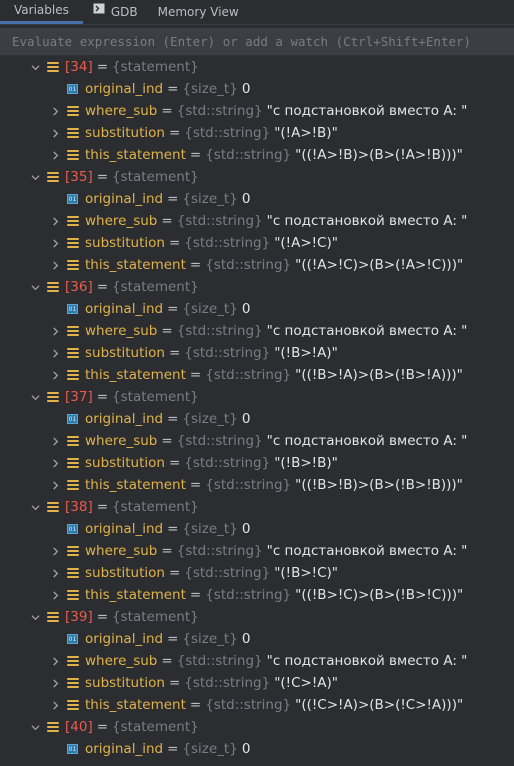 The image size is (514, 766). I want to click on tab-gdb: GDB, so click(115, 12).